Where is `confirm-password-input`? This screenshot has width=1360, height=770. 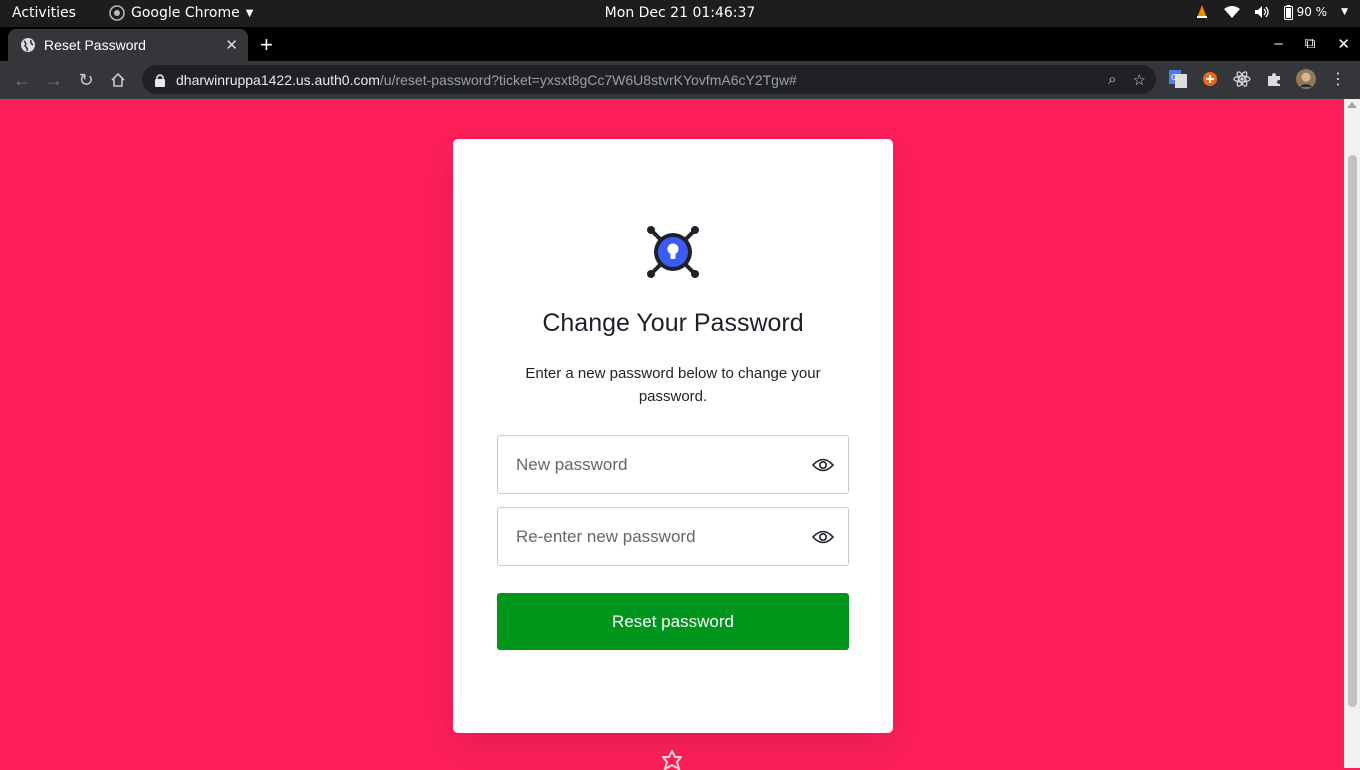
confirm-password-input is located at coordinates (664, 536).